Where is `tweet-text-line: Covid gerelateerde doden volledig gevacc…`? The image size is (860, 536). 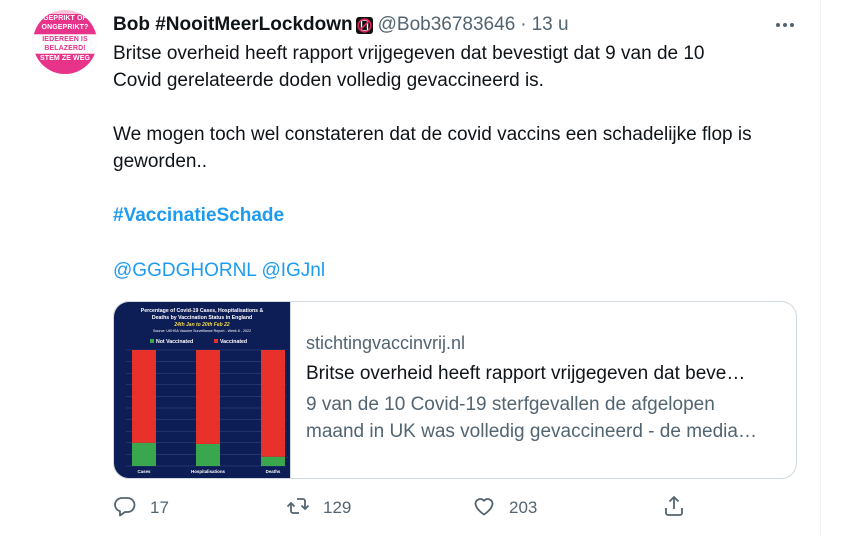
tweet-text-line: Covid gerelateerde doden volledig gevacc… is located at coordinates (328, 80).